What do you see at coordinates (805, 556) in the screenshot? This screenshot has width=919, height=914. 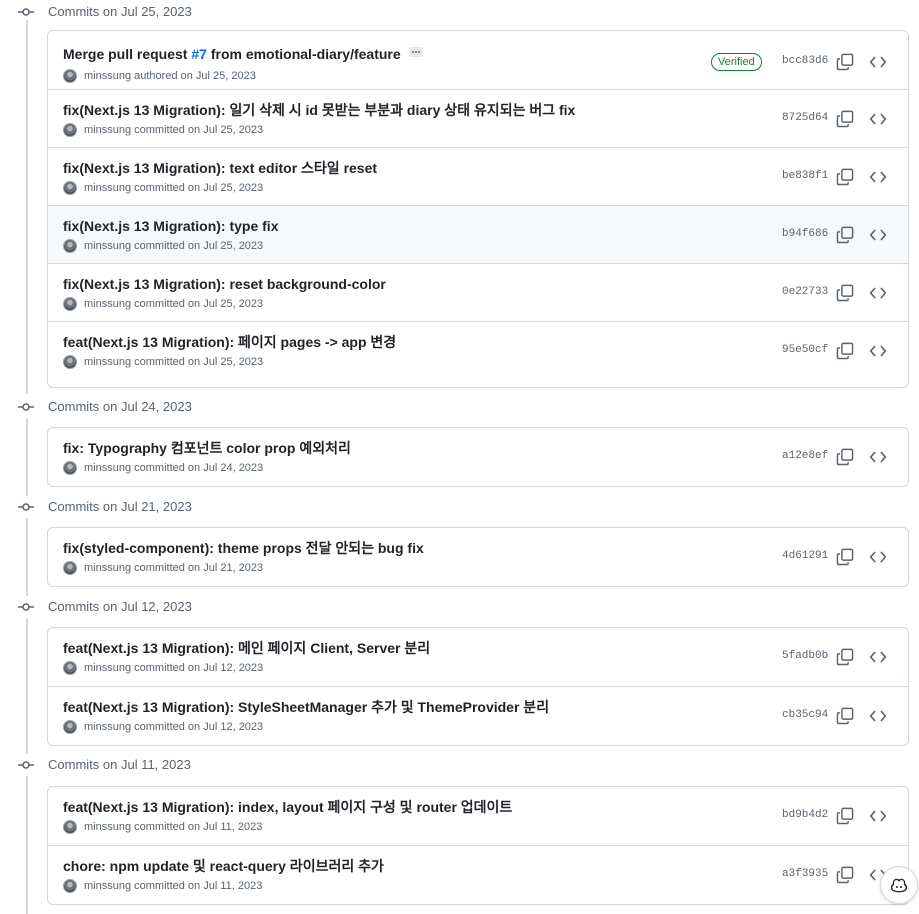 I see `commit-sha: 4d61291` at bounding box center [805, 556].